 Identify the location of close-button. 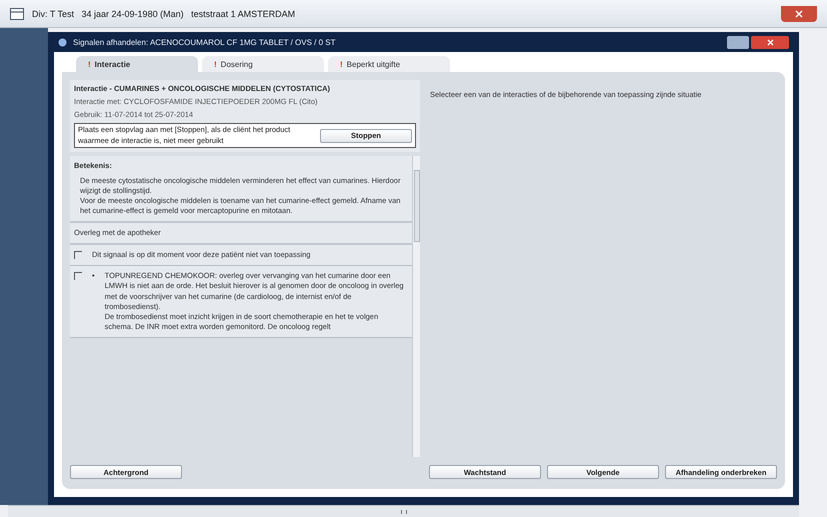
(770, 42).